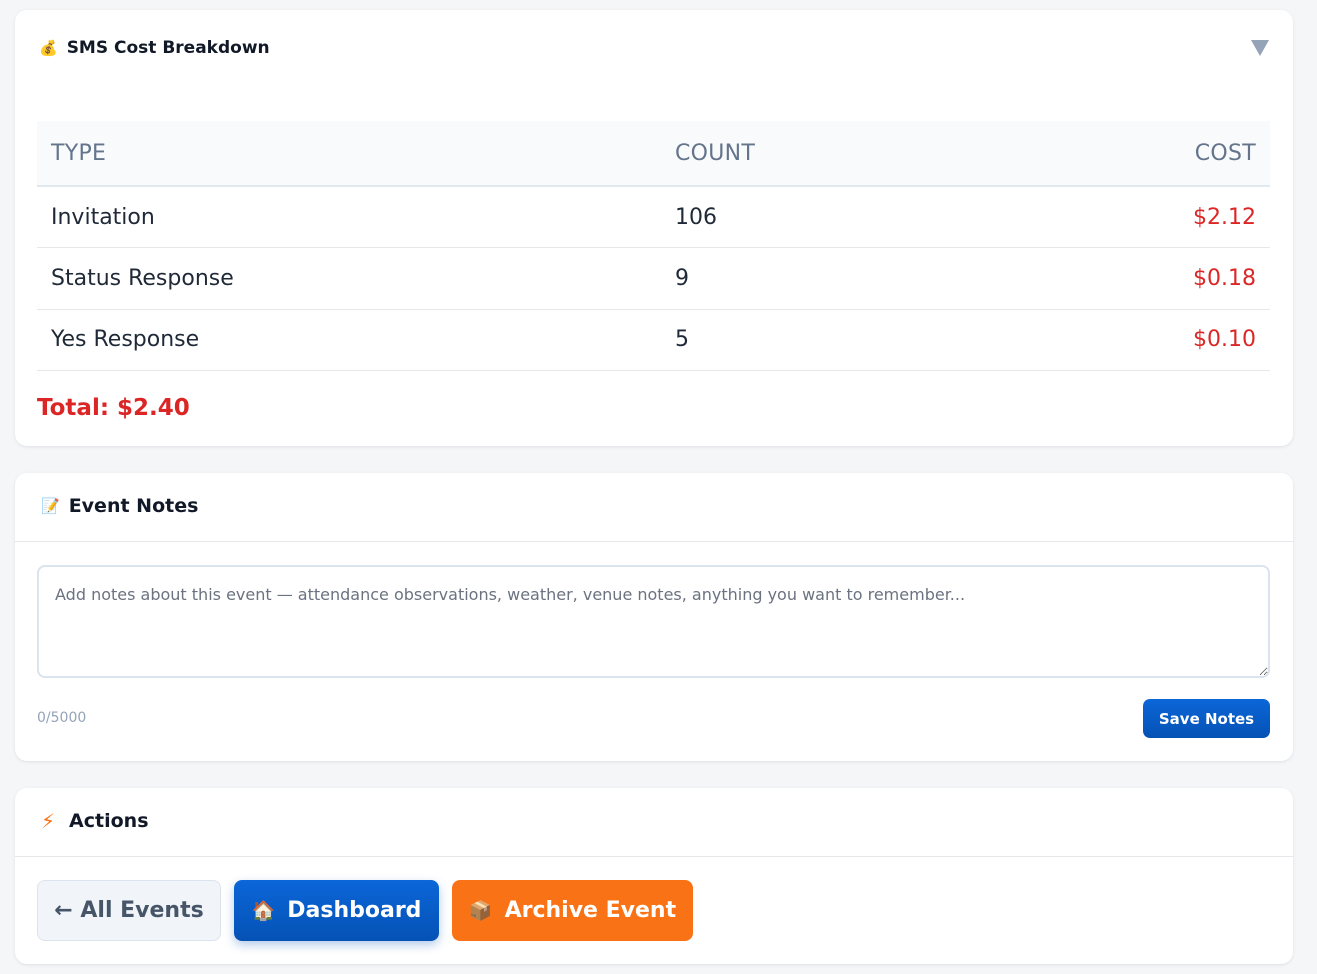  Describe the element at coordinates (653, 621) in the screenshot. I see `event-notes-textarea` at that location.